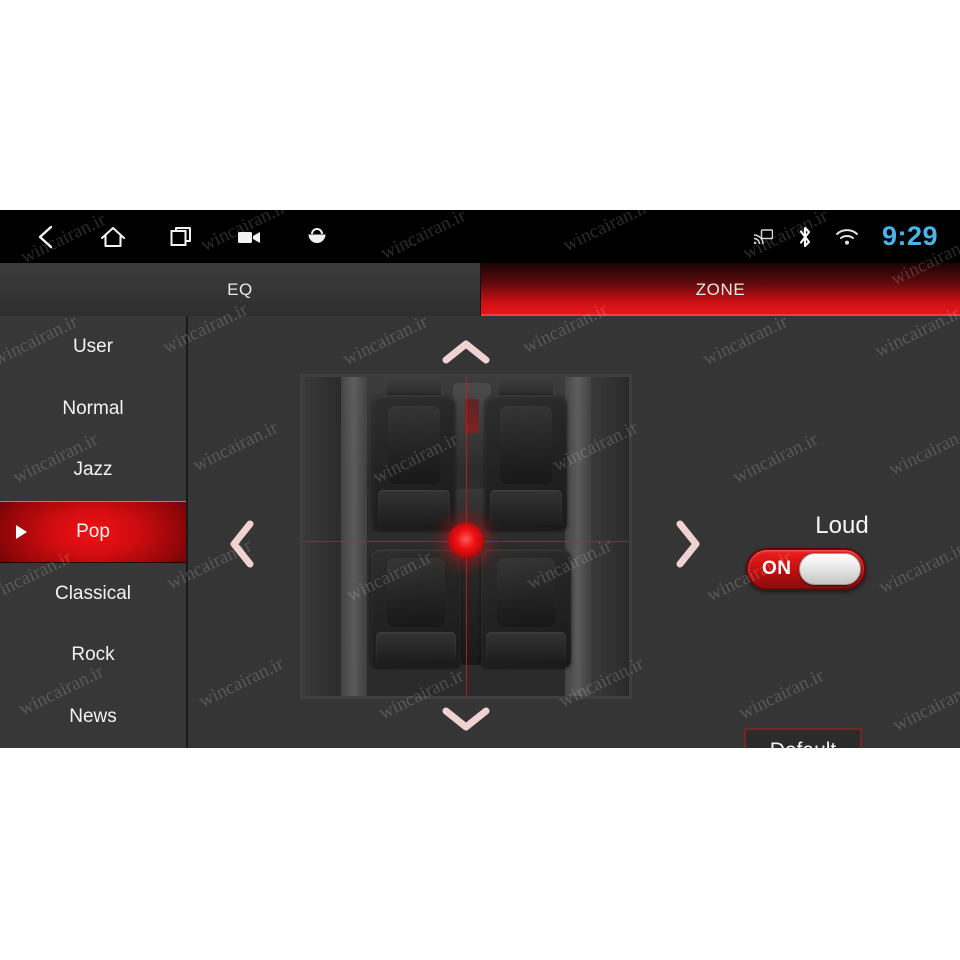 The image size is (960, 960). I want to click on preset-label: News, so click(93, 716).